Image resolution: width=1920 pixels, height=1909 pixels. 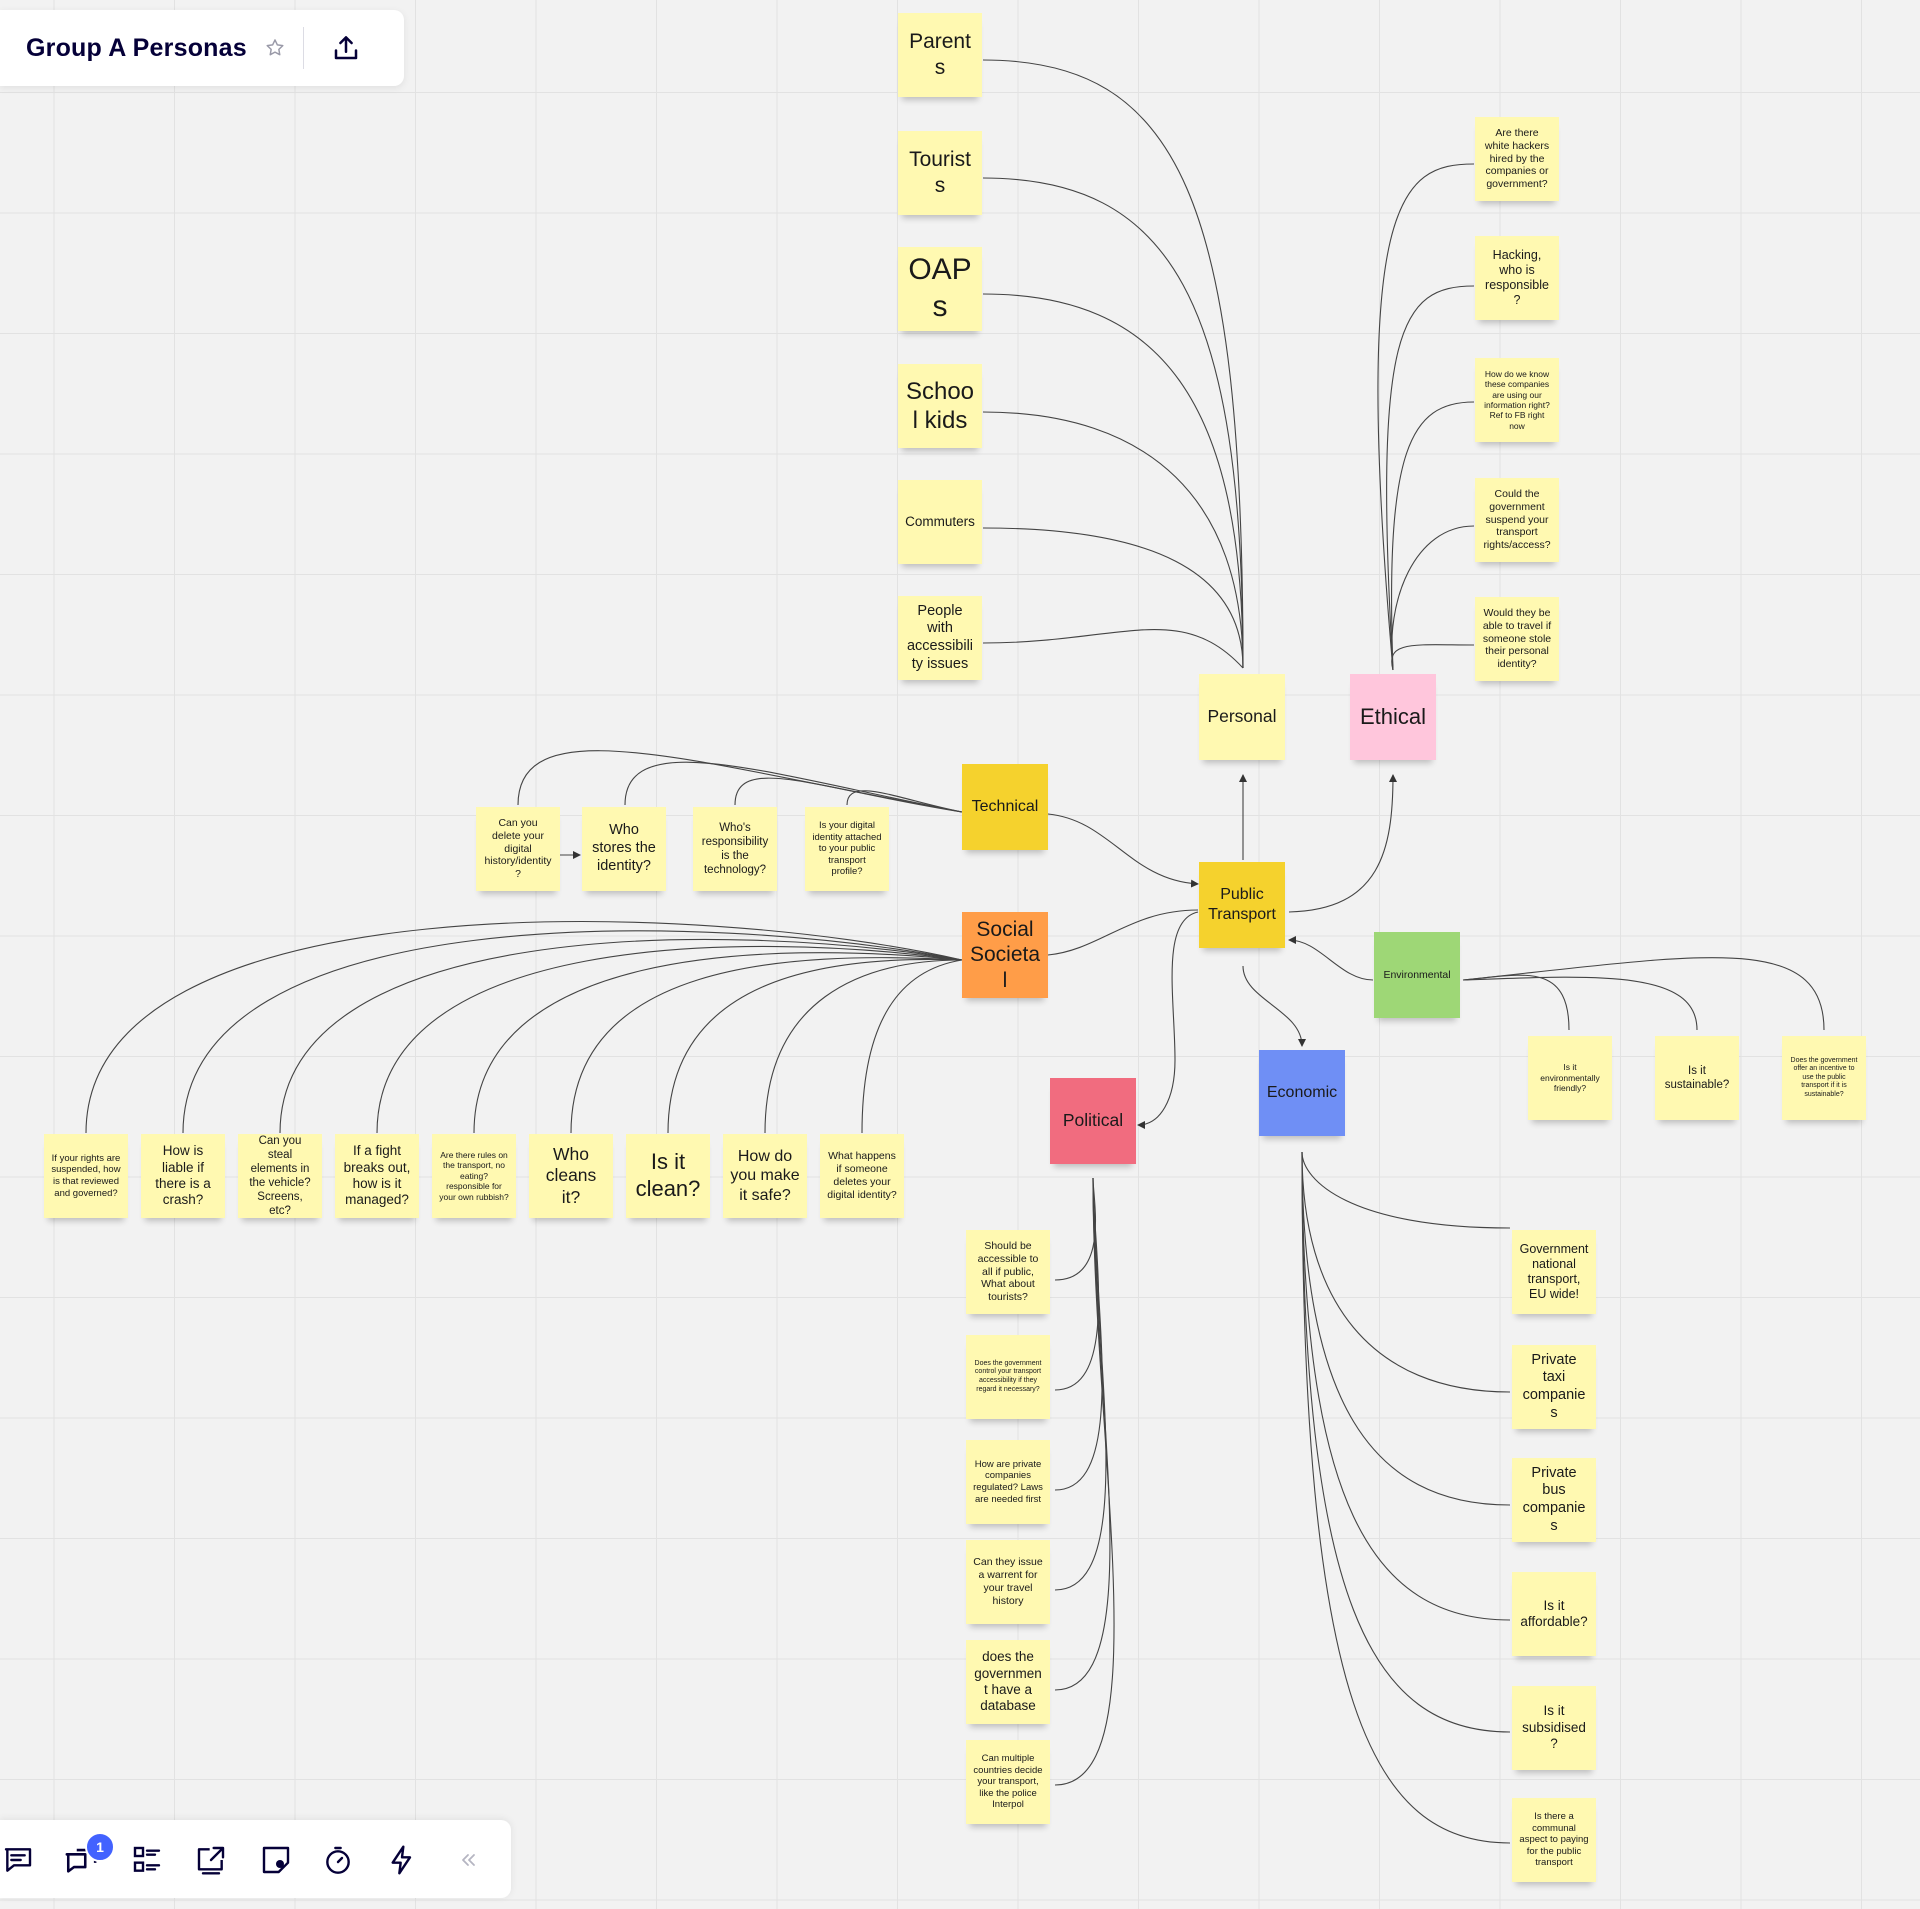 I want to click on note-text: How is liable if there is a crash?, so click(x=183, y=1175).